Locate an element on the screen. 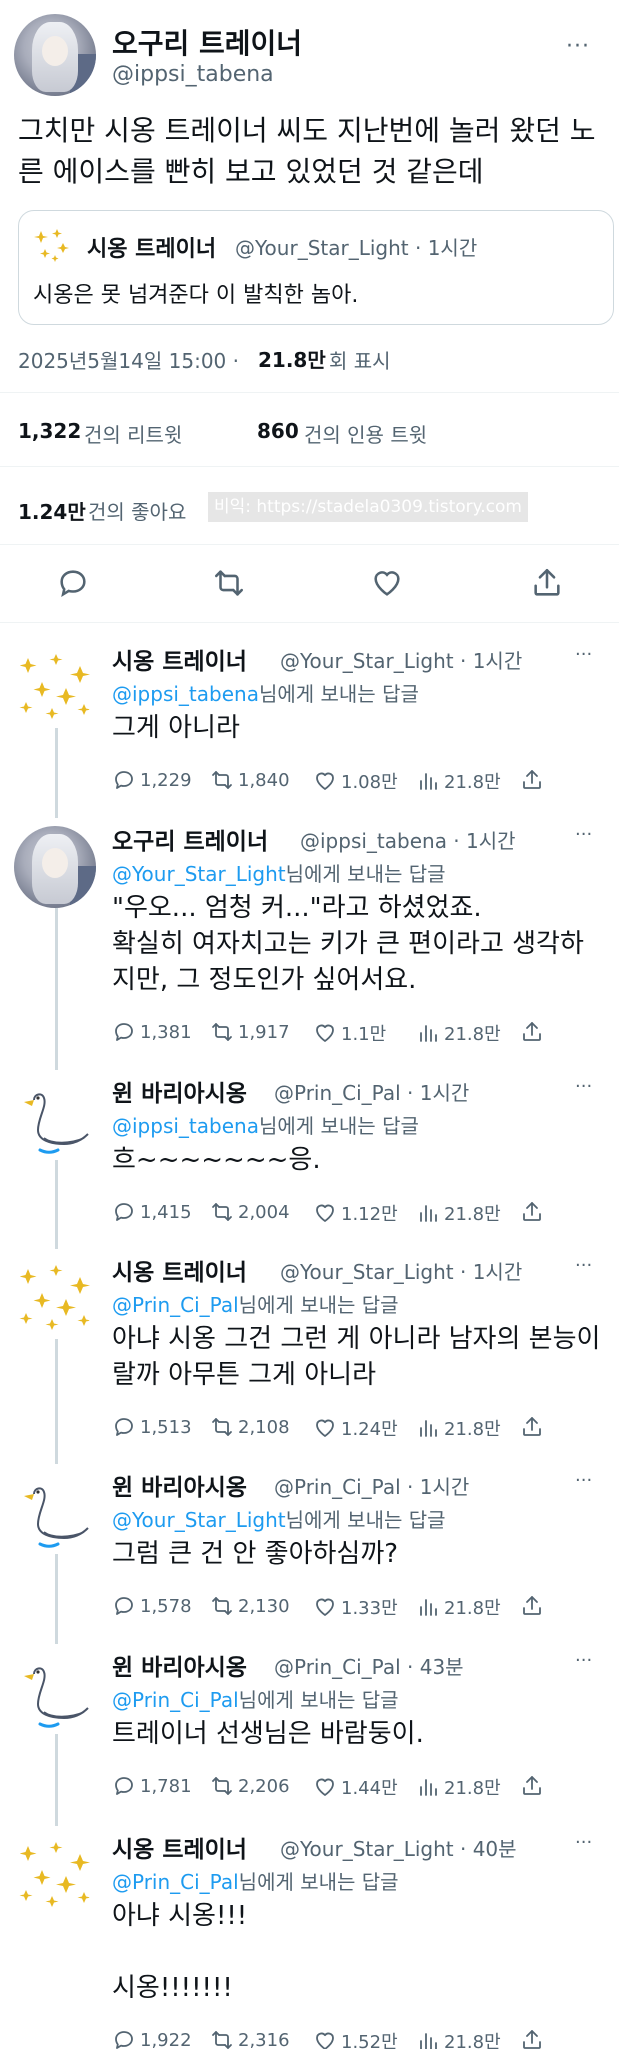 This screenshot has width=619, height=2049. sparkle-avatar-icon is located at coordinates (51, 245).